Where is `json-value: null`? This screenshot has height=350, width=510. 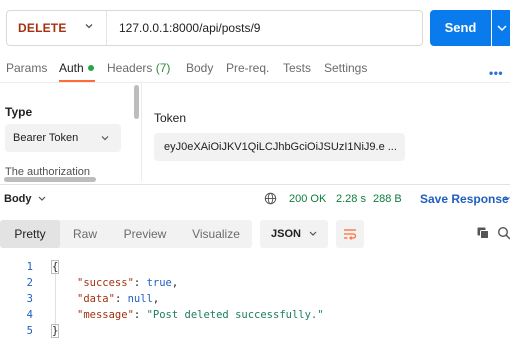
json-value: null is located at coordinates (140, 299).